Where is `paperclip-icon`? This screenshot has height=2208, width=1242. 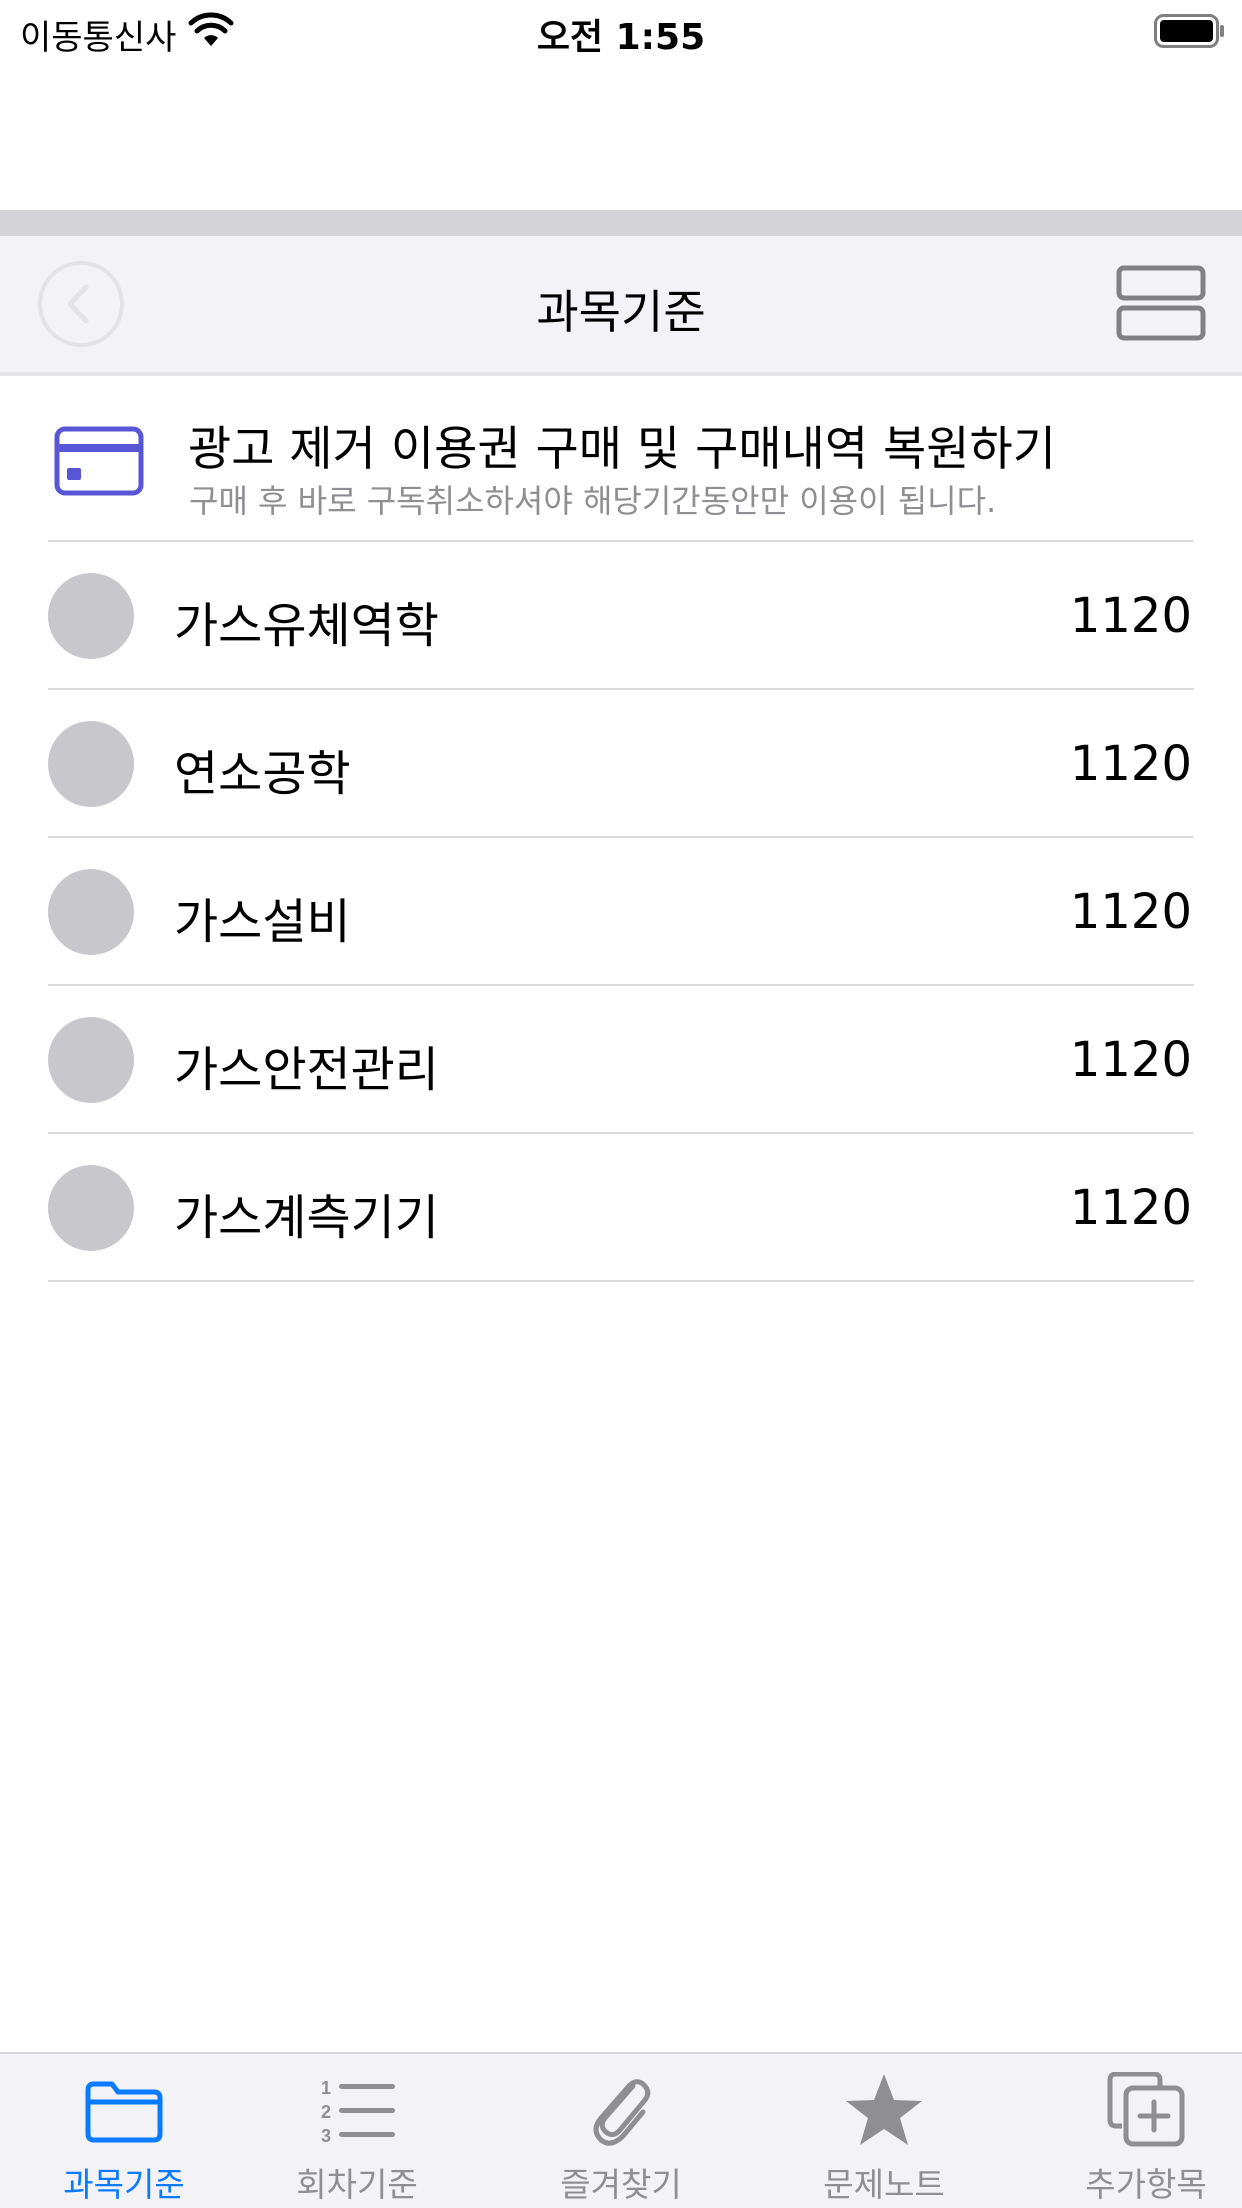 paperclip-icon is located at coordinates (622, 2112).